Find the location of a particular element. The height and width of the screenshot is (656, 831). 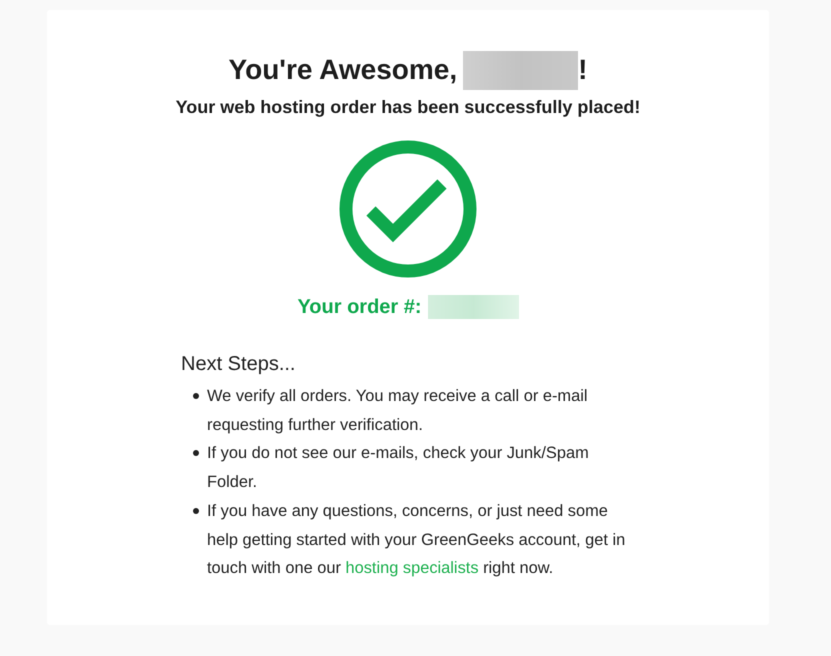

list-item-text: We verify all orders. You may receive a call or e-mail requesting further verification. is located at coordinates (397, 411).